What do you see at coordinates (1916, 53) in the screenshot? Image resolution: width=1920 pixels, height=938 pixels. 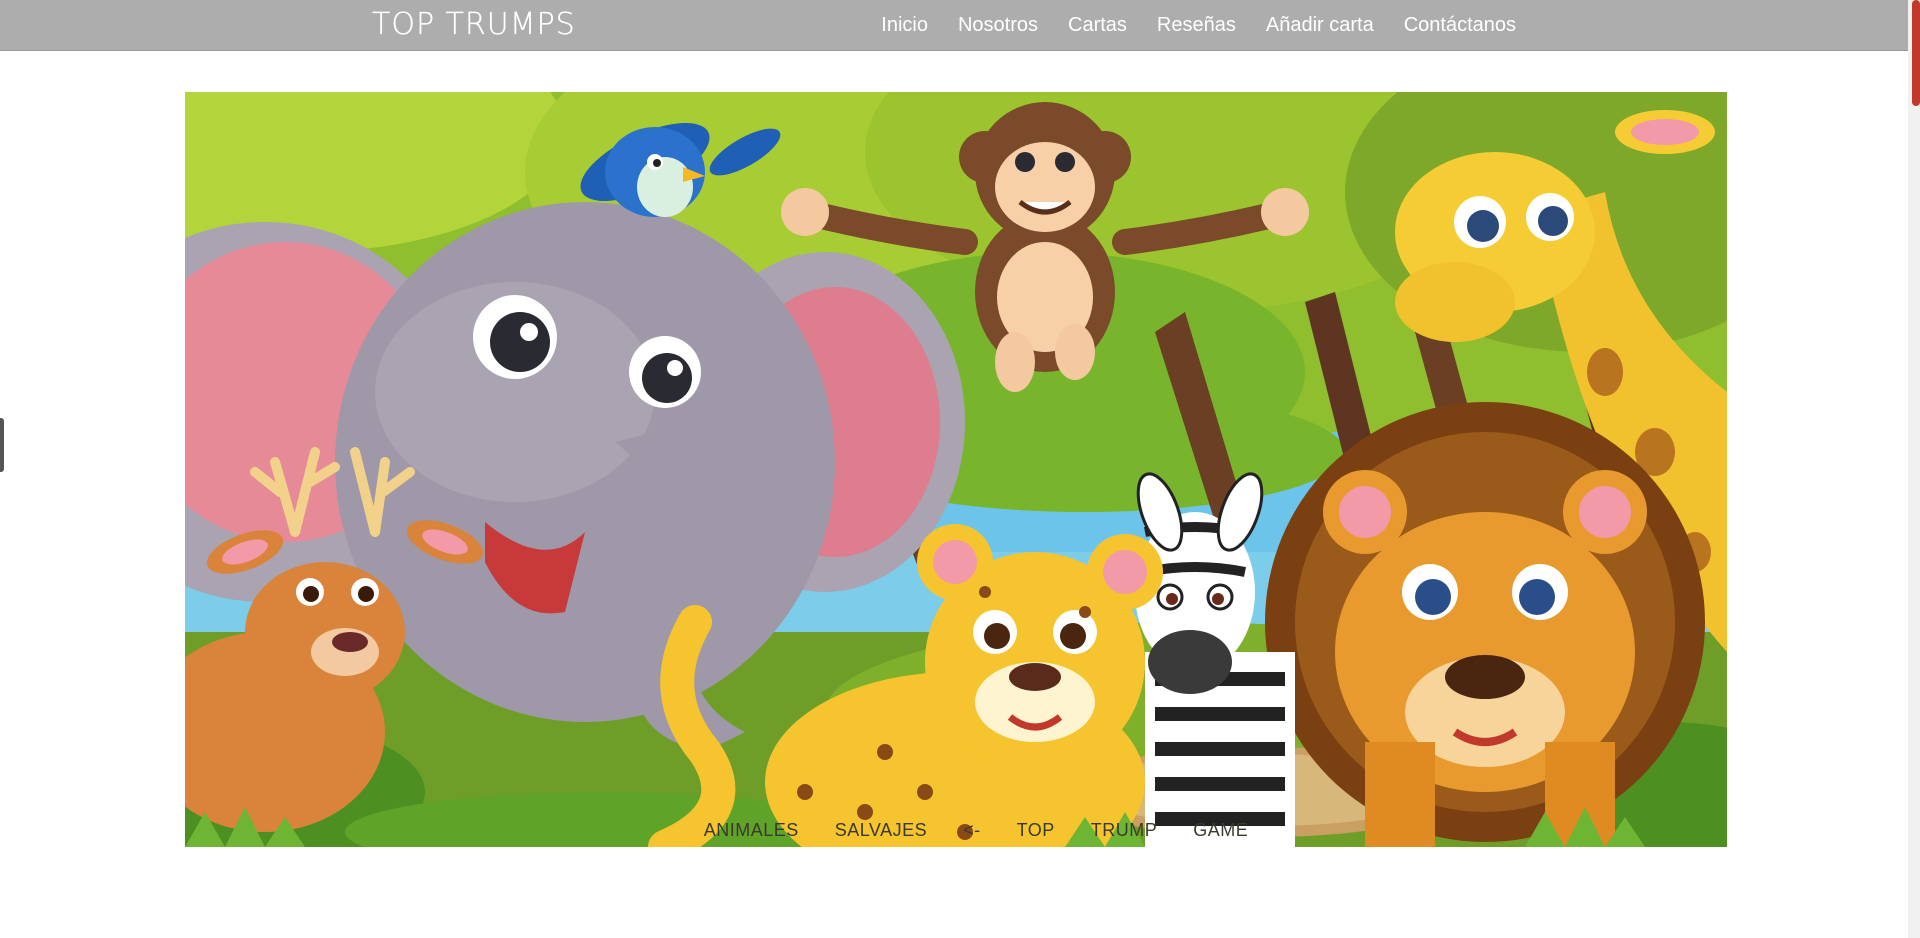 I see `scrollbar-thumb` at bounding box center [1916, 53].